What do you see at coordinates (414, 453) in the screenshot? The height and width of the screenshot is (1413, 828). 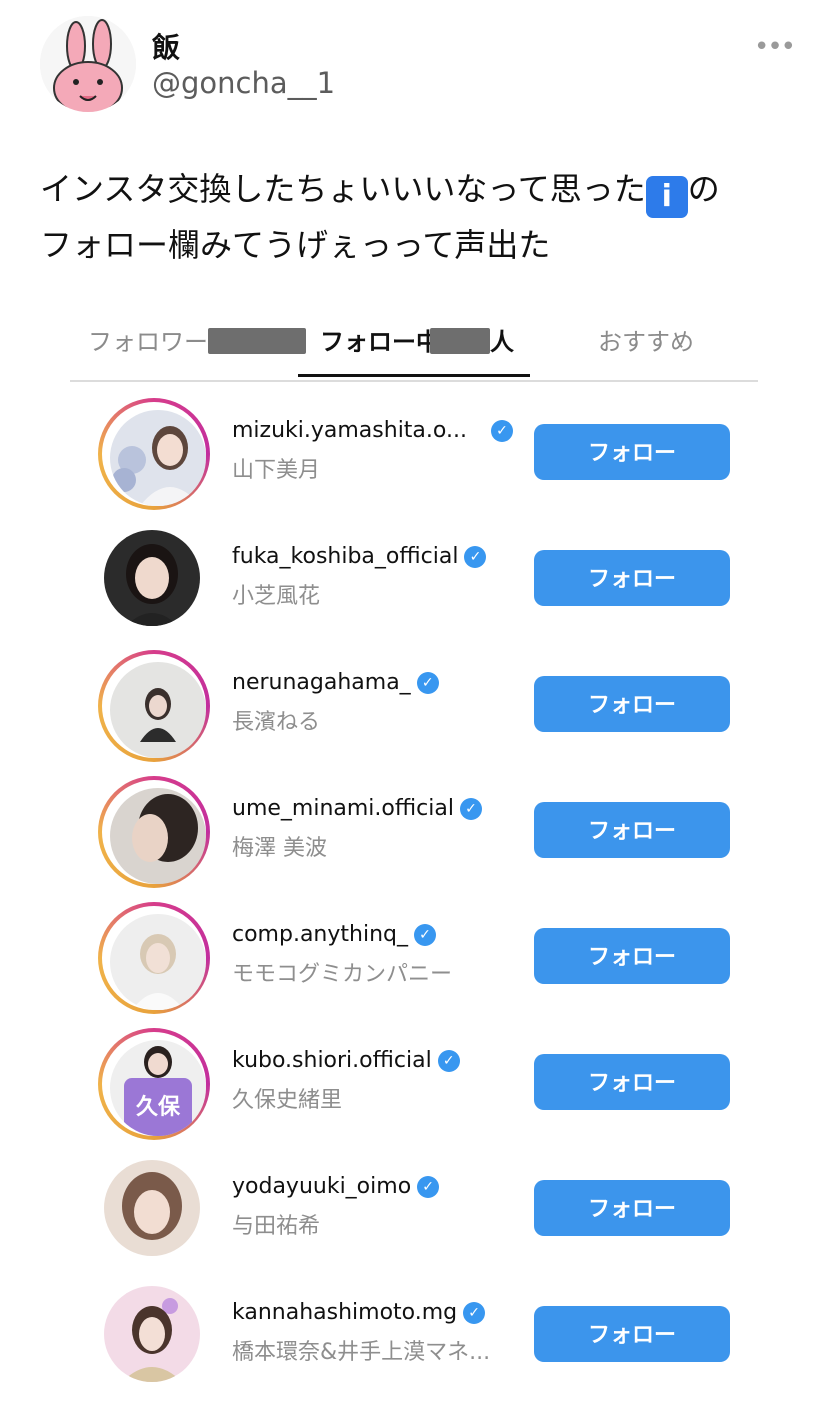 I see `list-item: mizuki.yamashita.o... ✓ 山下美月 フォロー` at bounding box center [414, 453].